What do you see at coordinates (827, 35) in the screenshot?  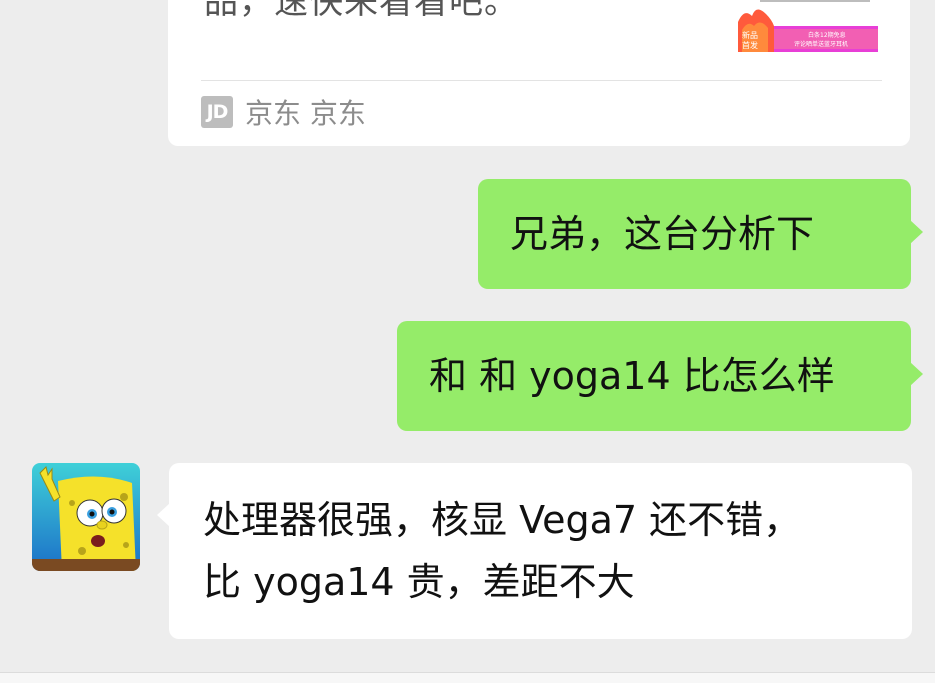 I see `thumb-caption: 白条12期免息` at bounding box center [827, 35].